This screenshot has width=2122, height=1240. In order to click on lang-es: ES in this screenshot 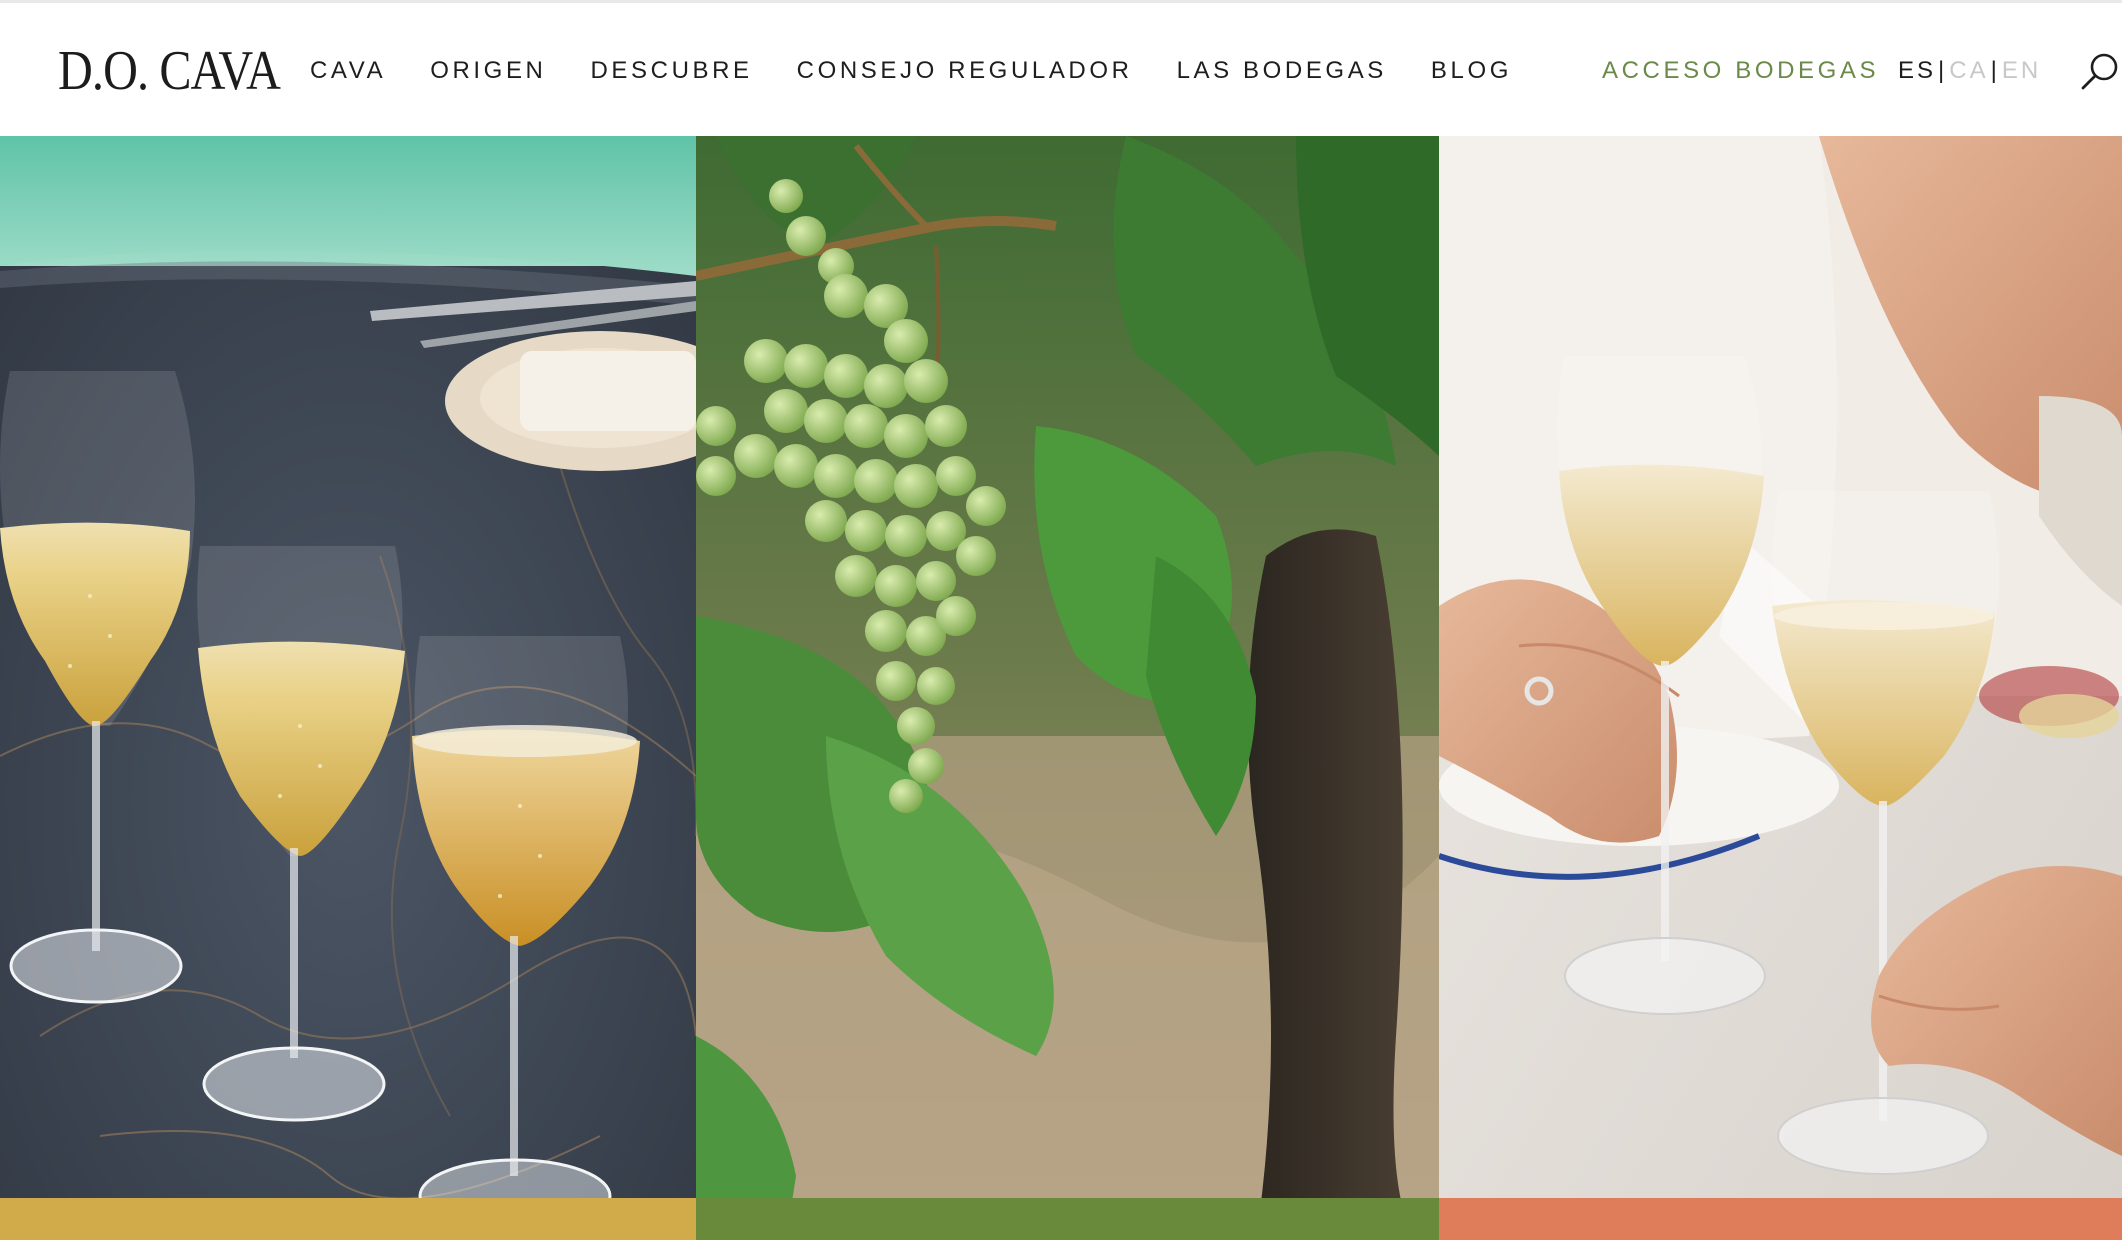, I will do `click(1917, 71)`.